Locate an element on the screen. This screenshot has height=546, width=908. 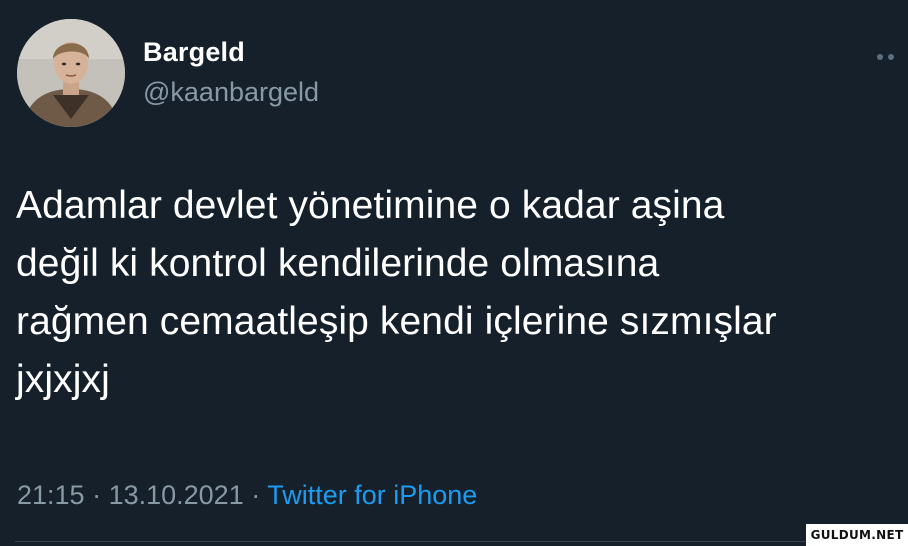
author-name: Bargeld is located at coordinates (194, 52).